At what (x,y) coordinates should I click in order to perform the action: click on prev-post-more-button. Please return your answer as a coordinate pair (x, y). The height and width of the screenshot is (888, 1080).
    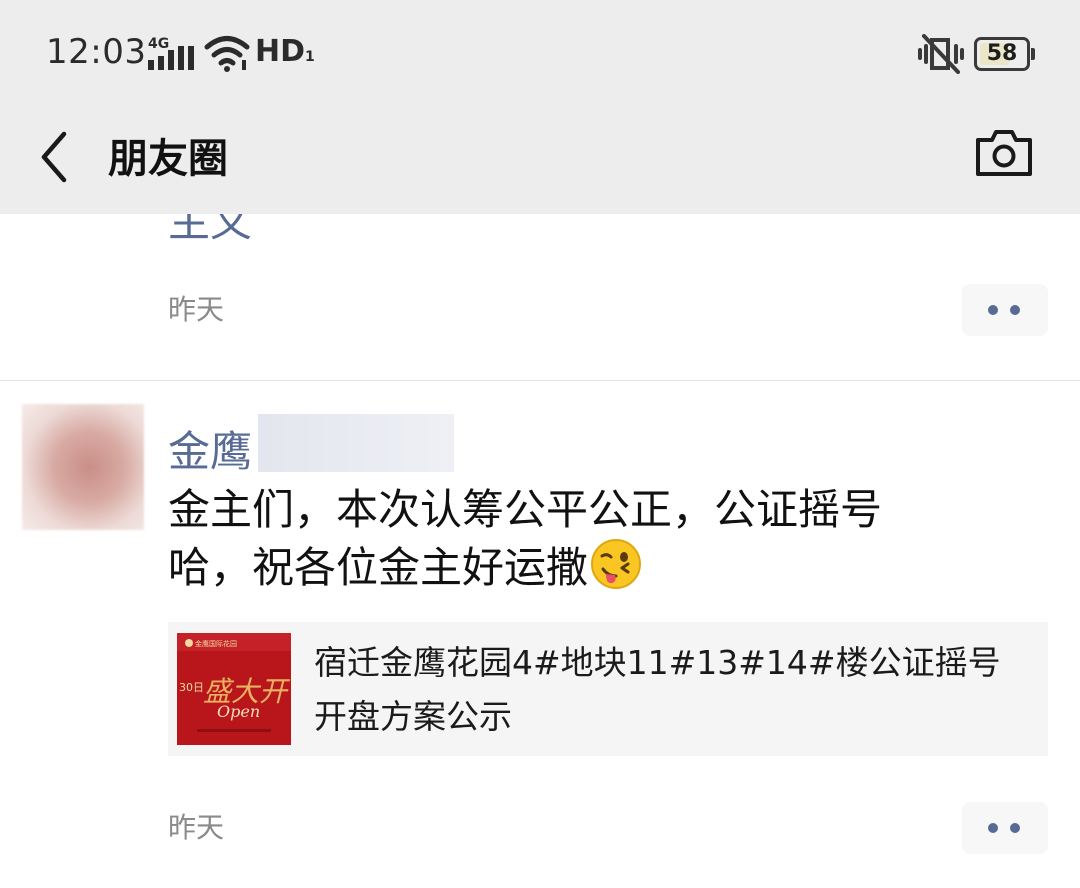
    Looking at the image, I should click on (1005, 310).